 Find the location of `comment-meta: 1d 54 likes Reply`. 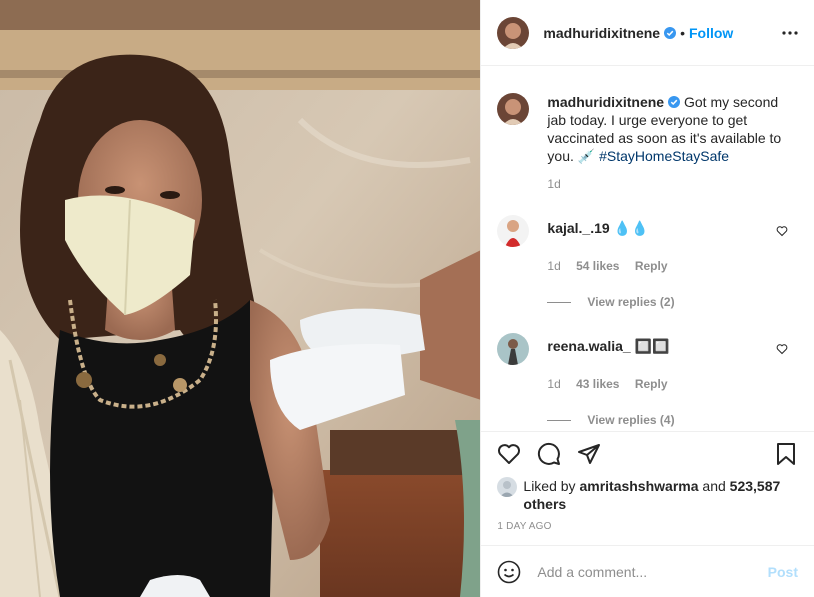

comment-meta: 1d 54 likes Reply is located at coordinates (680, 266).